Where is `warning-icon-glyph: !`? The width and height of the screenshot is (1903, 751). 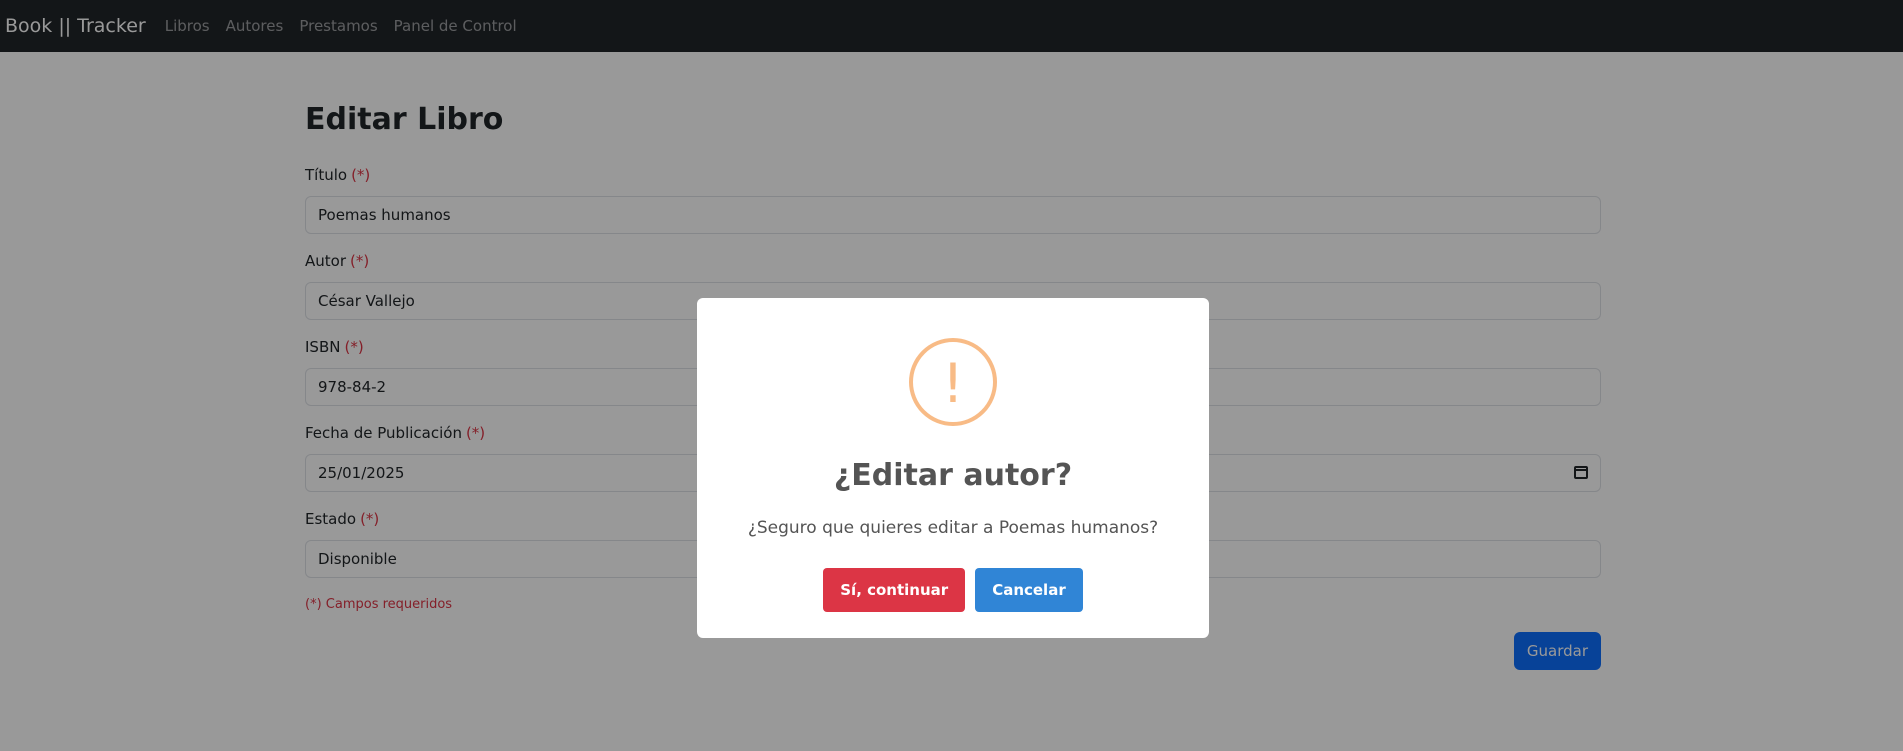 warning-icon-glyph: ! is located at coordinates (953, 383).